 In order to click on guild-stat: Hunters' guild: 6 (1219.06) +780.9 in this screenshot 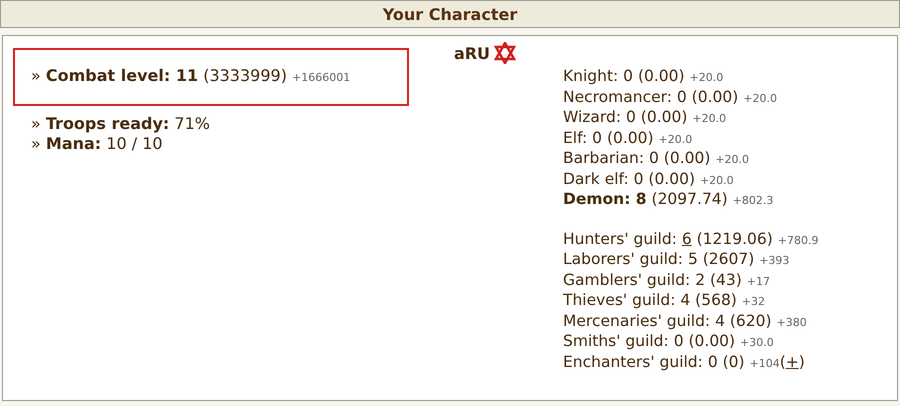, I will do `click(690, 239)`.